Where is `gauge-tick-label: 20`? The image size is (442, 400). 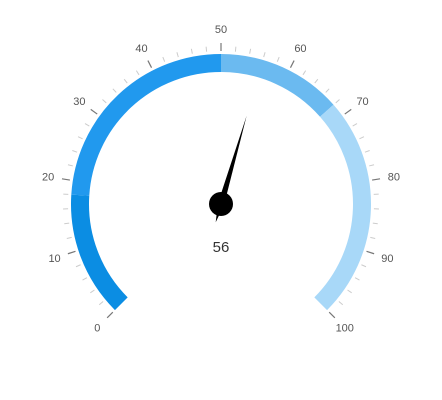
gauge-tick-label: 20 is located at coordinates (48, 178).